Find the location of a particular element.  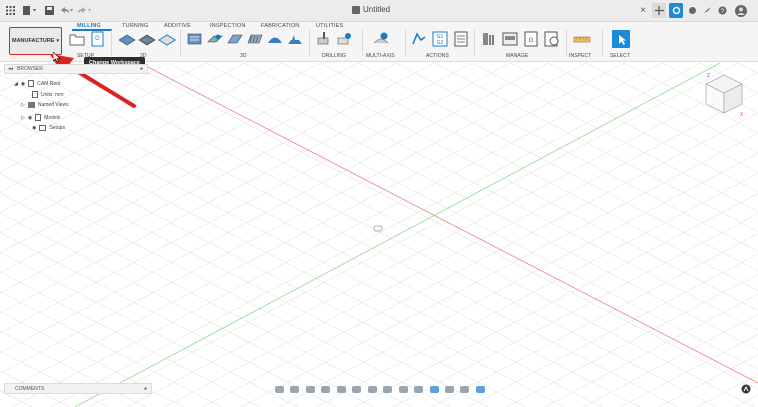

comments-panel: COMMENTS ● is located at coordinates (78, 388).